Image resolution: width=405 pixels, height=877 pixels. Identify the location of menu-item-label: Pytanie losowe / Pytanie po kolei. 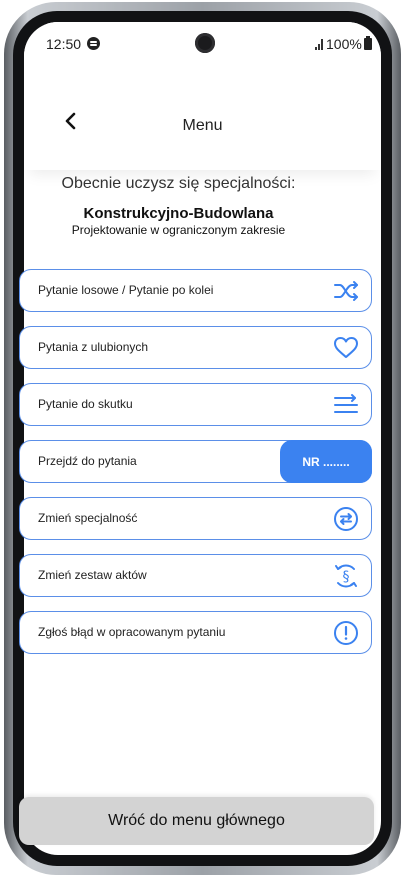
(126, 290).